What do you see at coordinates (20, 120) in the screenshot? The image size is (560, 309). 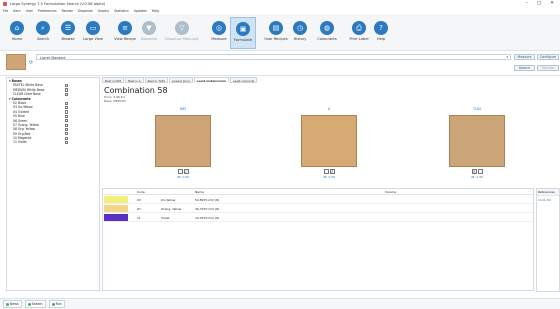 I see `tree-item-label: 06 Green` at bounding box center [20, 120].